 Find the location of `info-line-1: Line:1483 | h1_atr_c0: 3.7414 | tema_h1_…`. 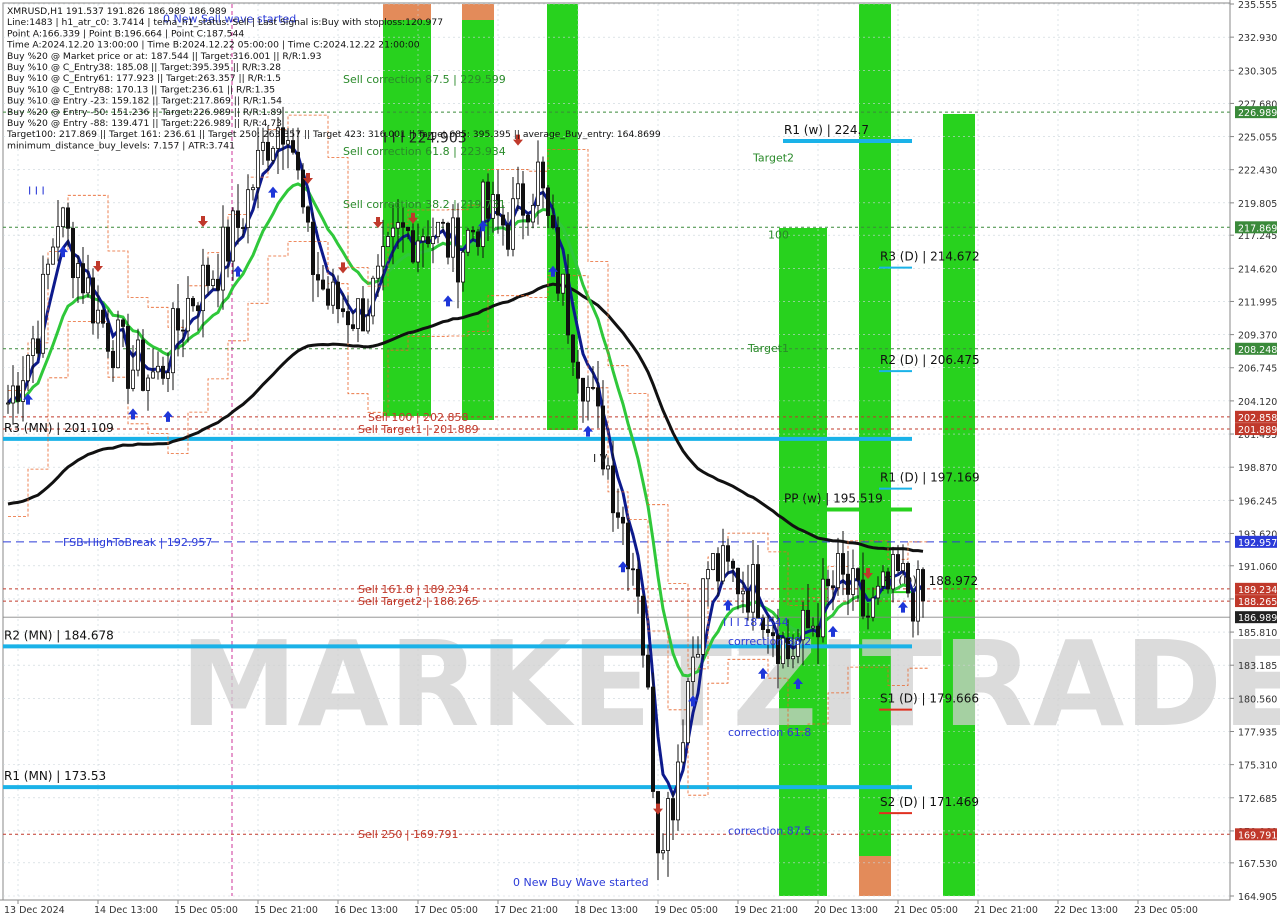

info-line-1: Line:1483 | h1_atr_c0: 3.7414 | tema_h1_… is located at coordinates (225, 22).